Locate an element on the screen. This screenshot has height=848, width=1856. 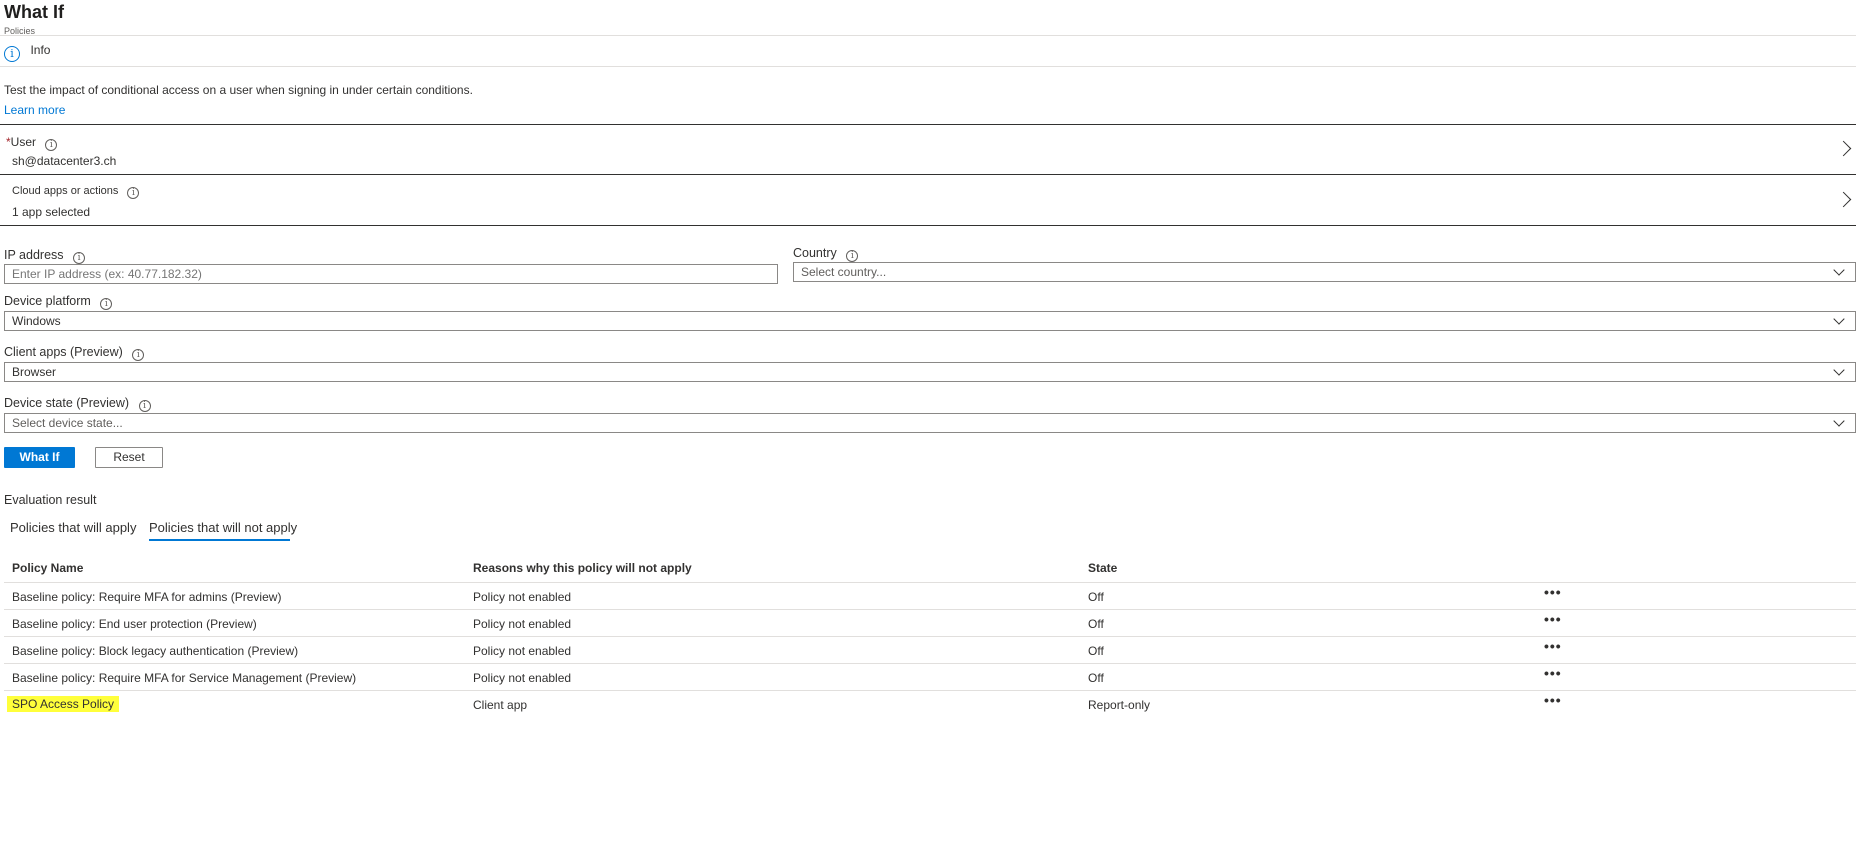
user-info-icon: i is located at coordinates (51, 145).